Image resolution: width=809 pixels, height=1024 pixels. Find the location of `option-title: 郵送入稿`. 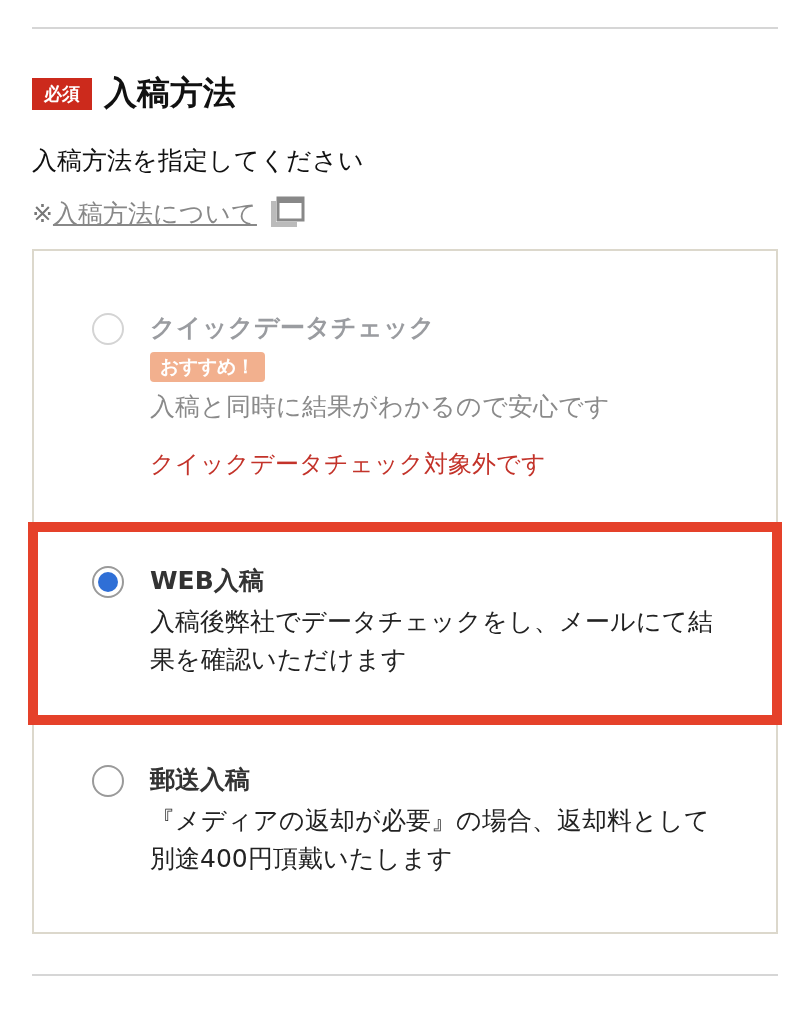

option-title: 郵送入稿 is located at coordinates (200, 780).